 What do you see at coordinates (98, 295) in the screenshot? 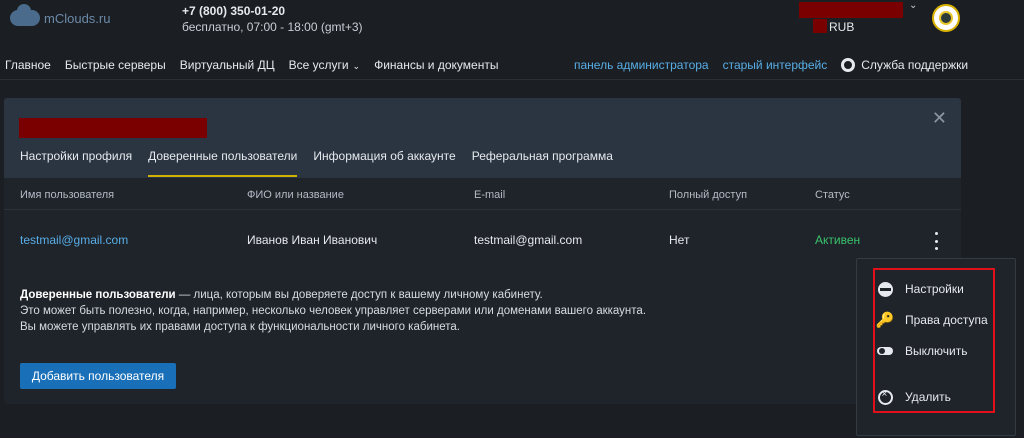
I see `desc-bold: Доверенные пользователи` at bounding box center [98, 295].